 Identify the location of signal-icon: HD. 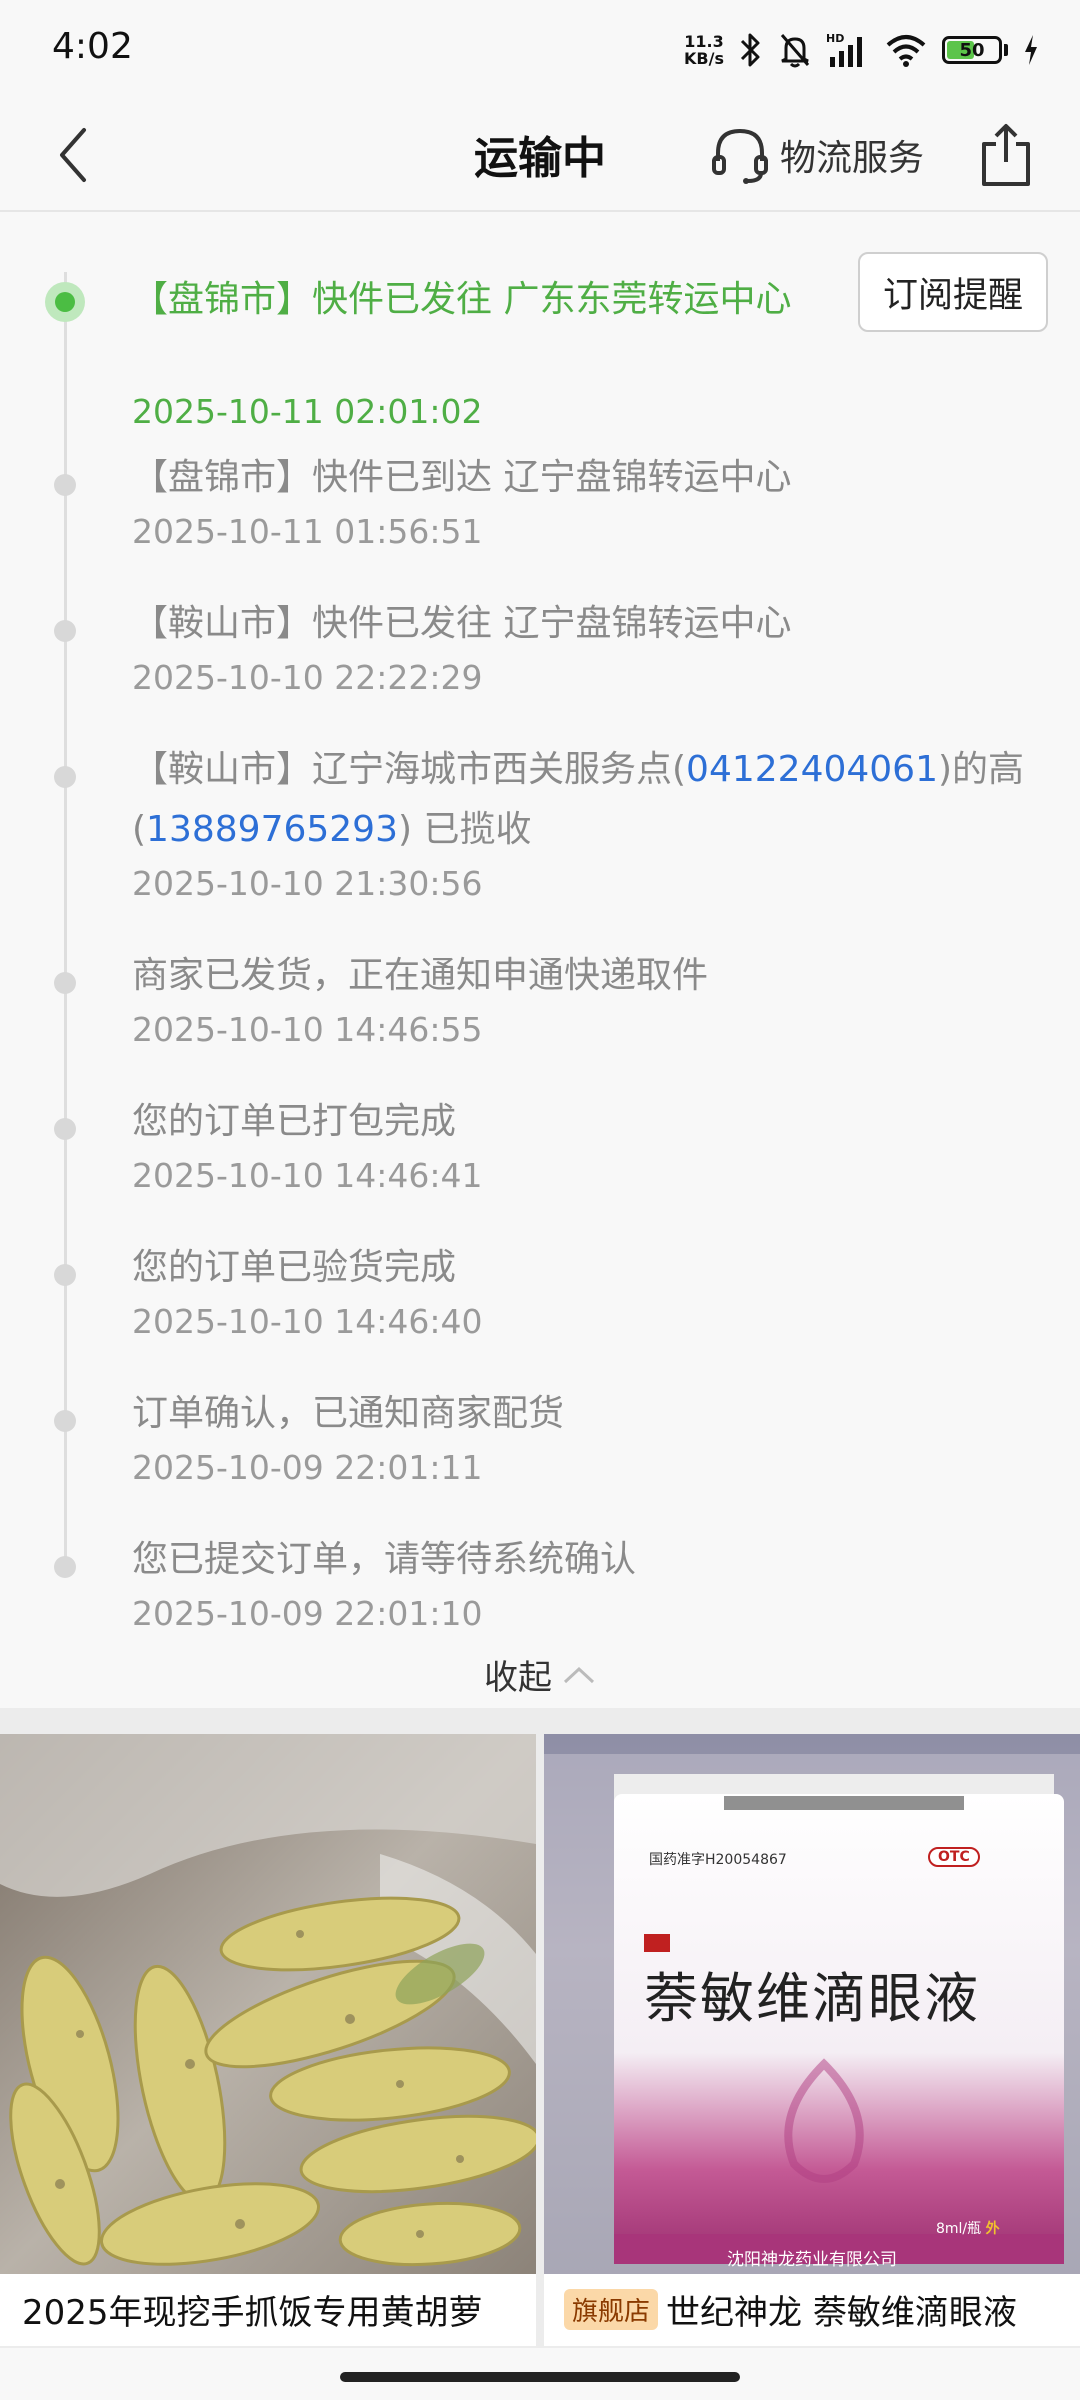
(844, 49).